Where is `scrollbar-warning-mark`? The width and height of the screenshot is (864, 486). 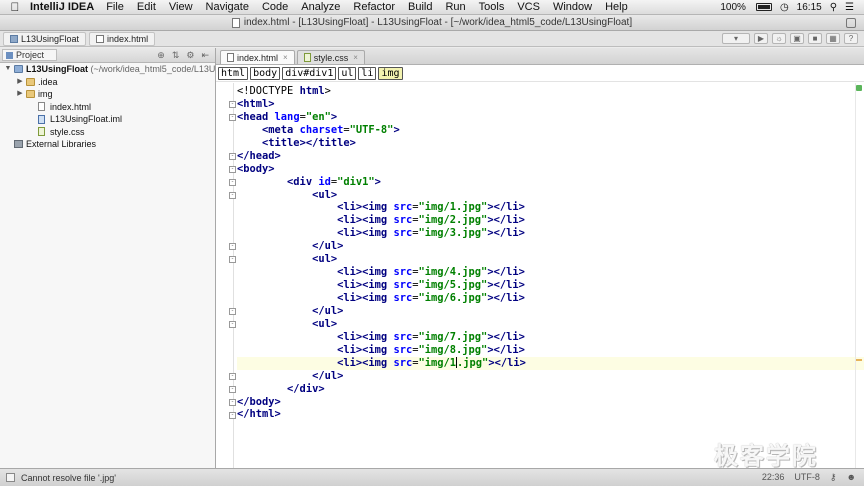 scrollbar-warning-mark is located at coordinates (859, 360).